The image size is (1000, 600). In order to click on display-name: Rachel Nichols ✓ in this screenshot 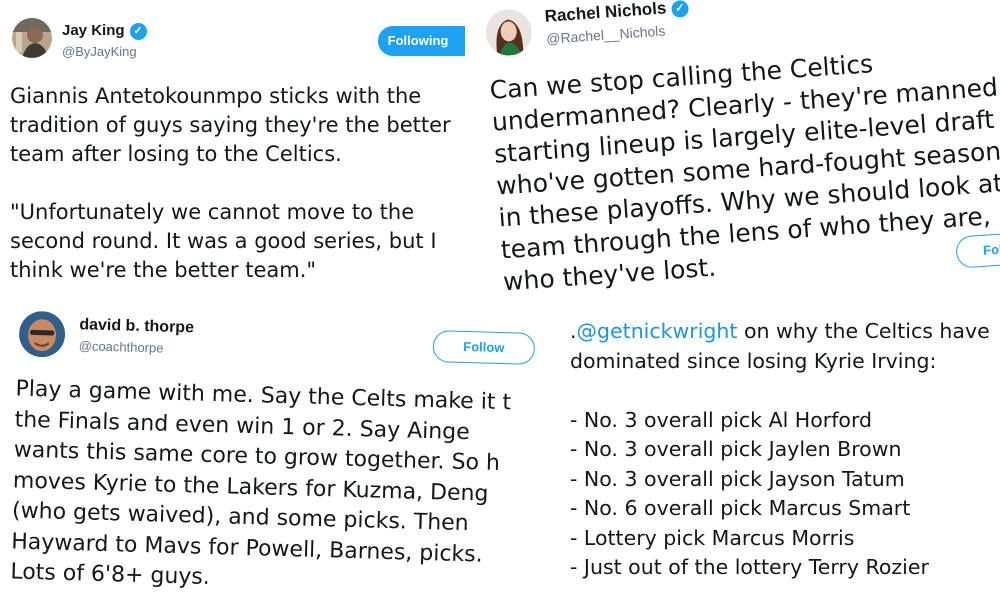, I will do `click(616, 13)`.